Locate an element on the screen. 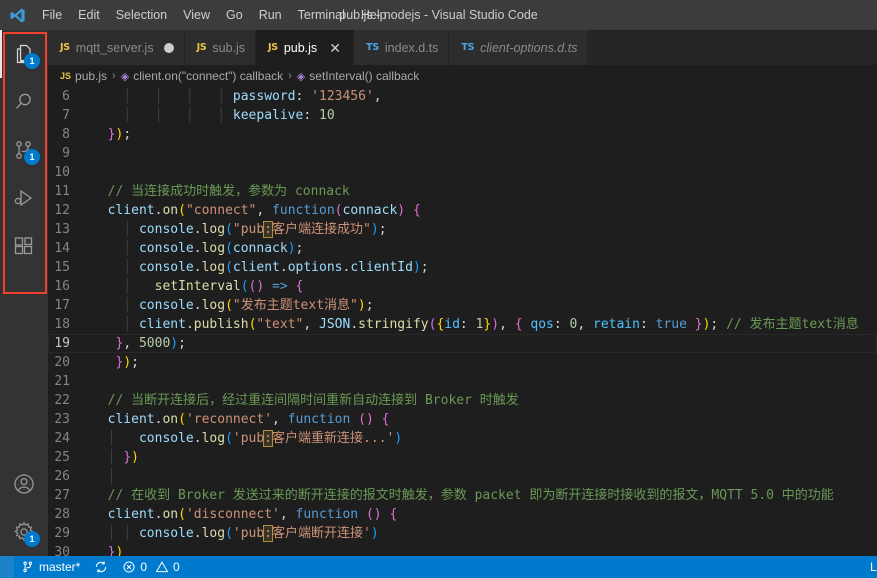 The width and height of the screenshot is (877, 578). code-line: 6 │ │ │ │ password: '123456', is located at coordinates (462, 96).